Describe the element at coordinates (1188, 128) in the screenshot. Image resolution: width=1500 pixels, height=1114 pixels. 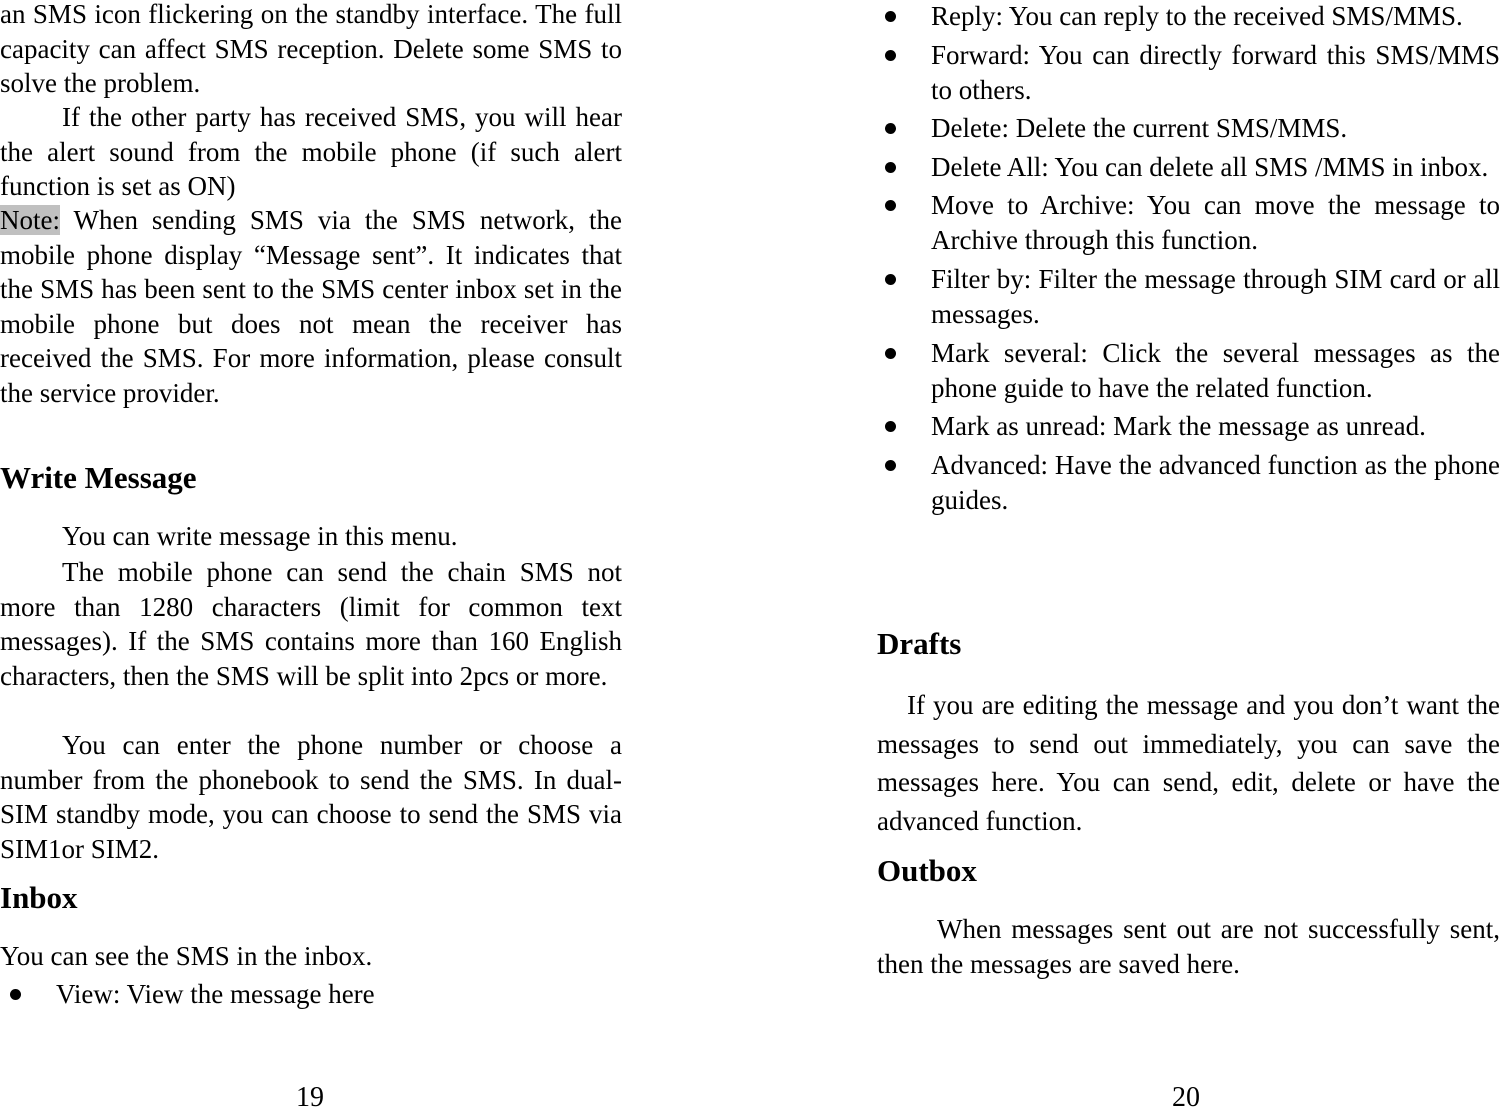
I see `list-item: Delete: Delete the current SMS/MMS.` at that location.